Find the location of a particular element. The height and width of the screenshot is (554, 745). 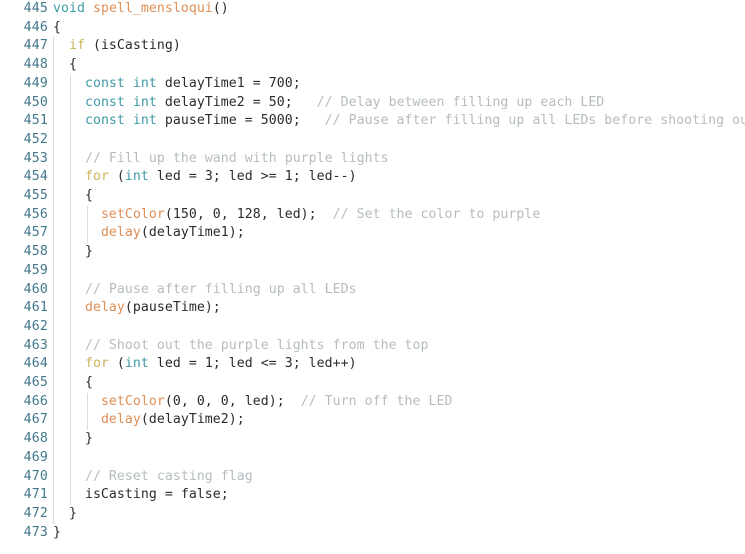

line-content: if (isCasting) is located at coordinates (117, 46).